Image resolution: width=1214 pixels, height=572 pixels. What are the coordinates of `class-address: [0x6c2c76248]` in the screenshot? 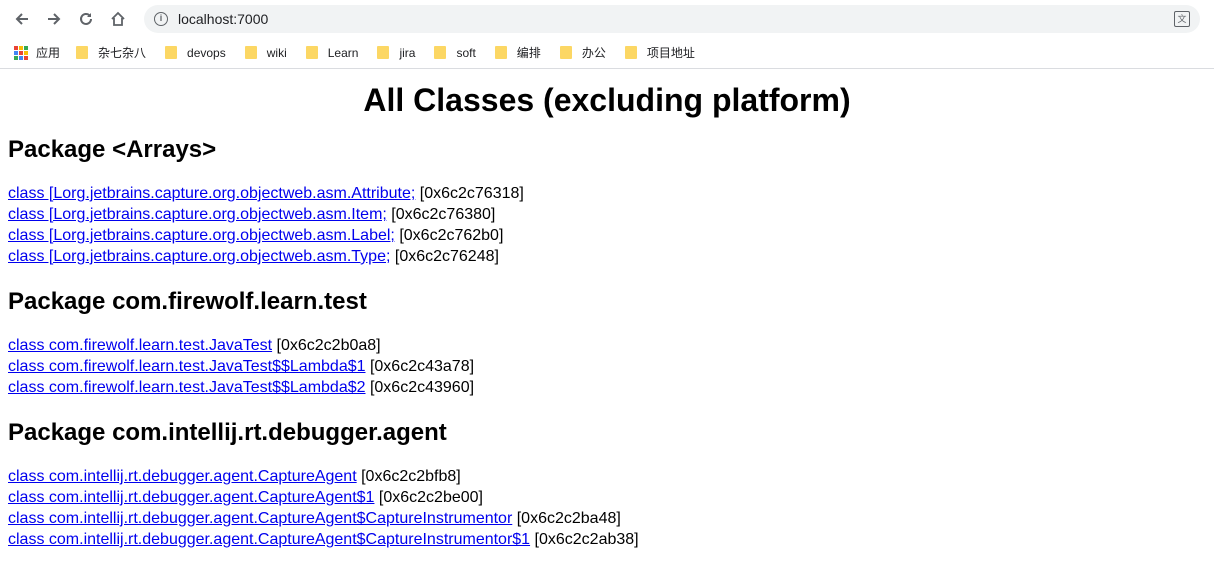 It's located at (444, 256).